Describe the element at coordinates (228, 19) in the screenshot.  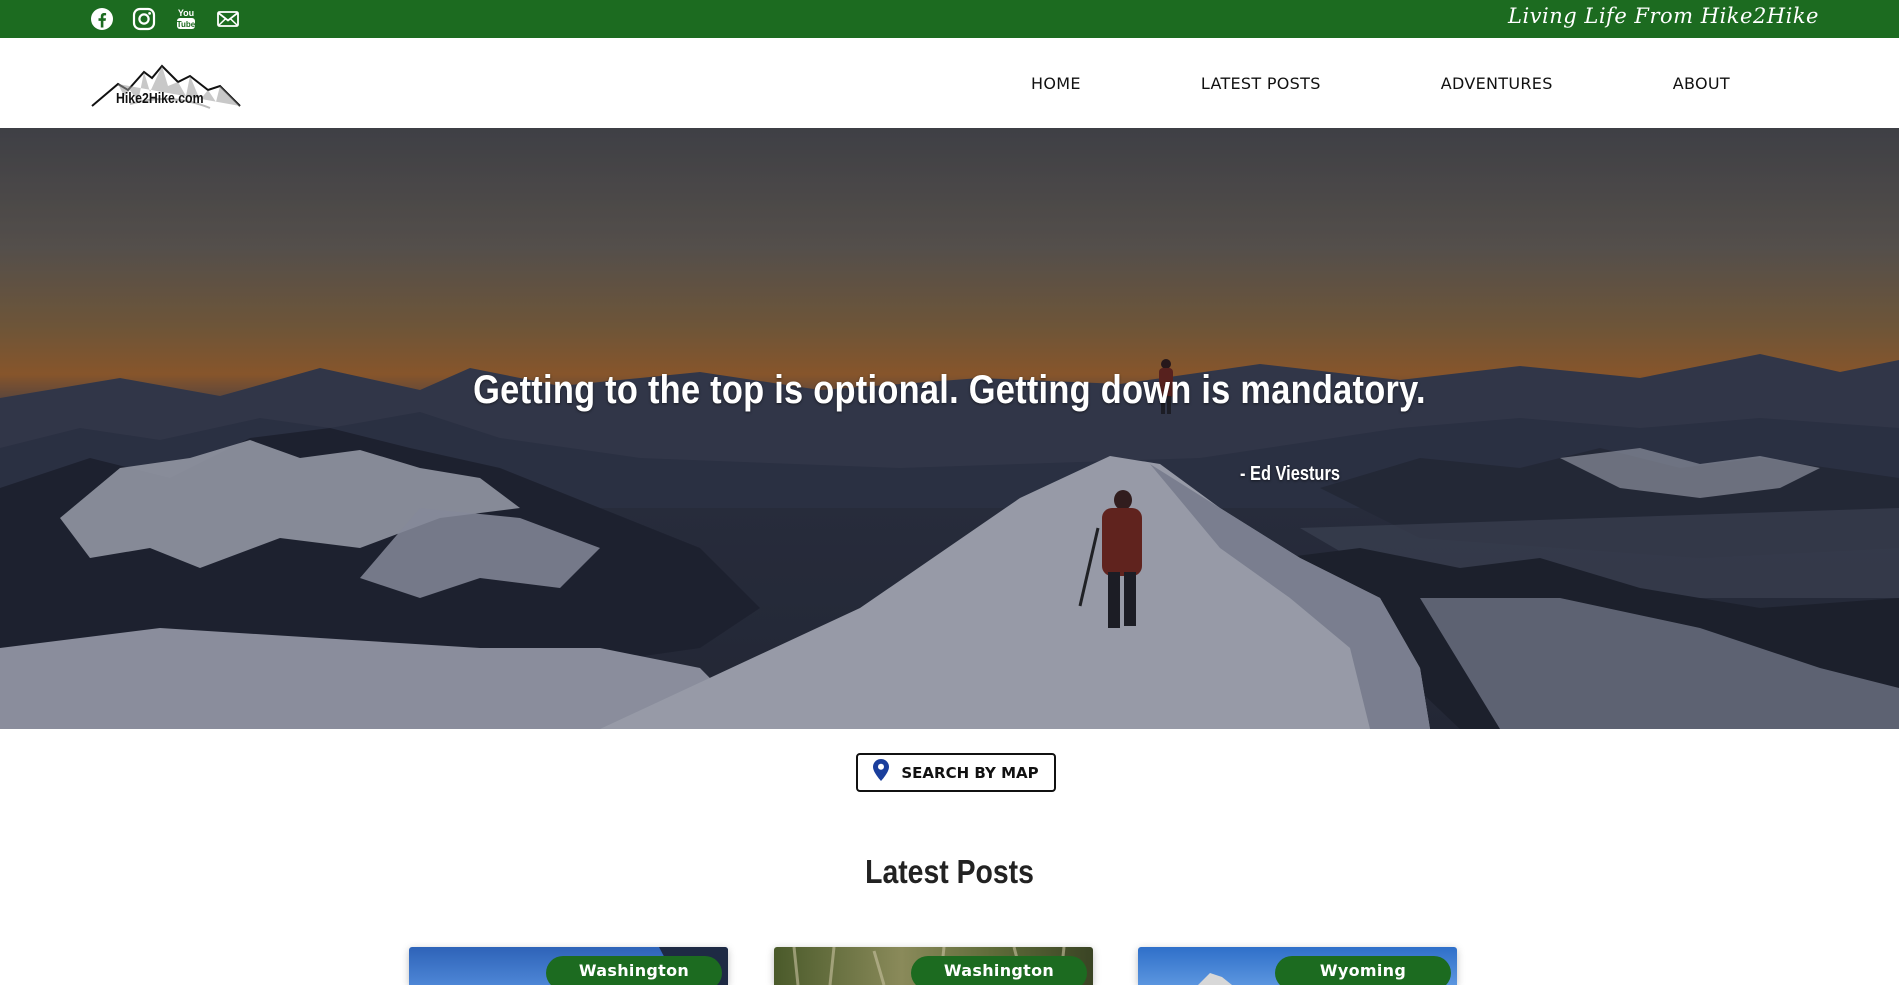
I see `email-icon` at that location.